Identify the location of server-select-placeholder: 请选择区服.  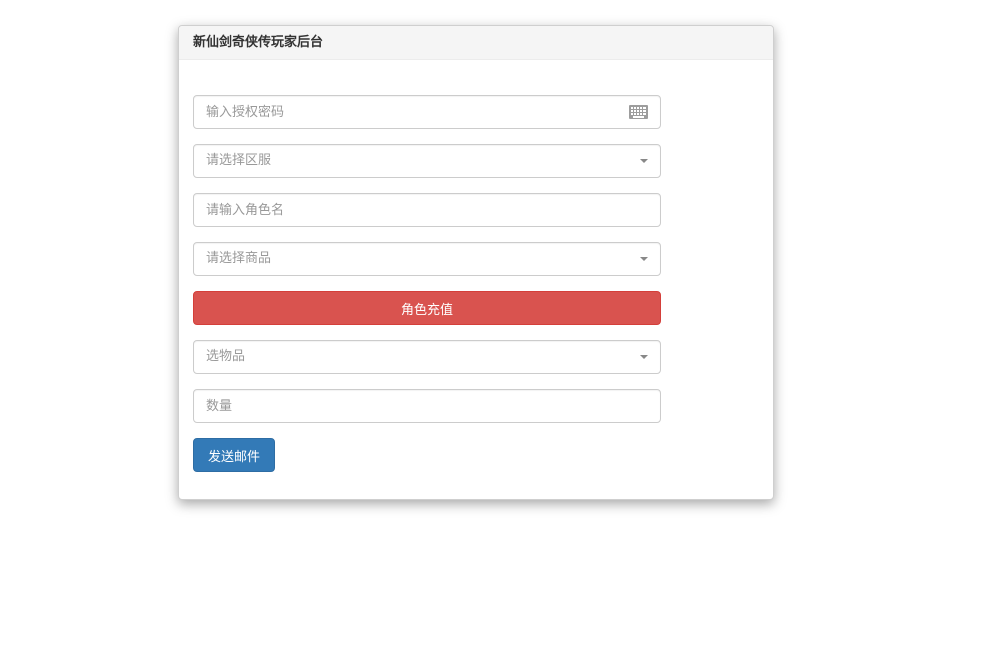
(239, 160).